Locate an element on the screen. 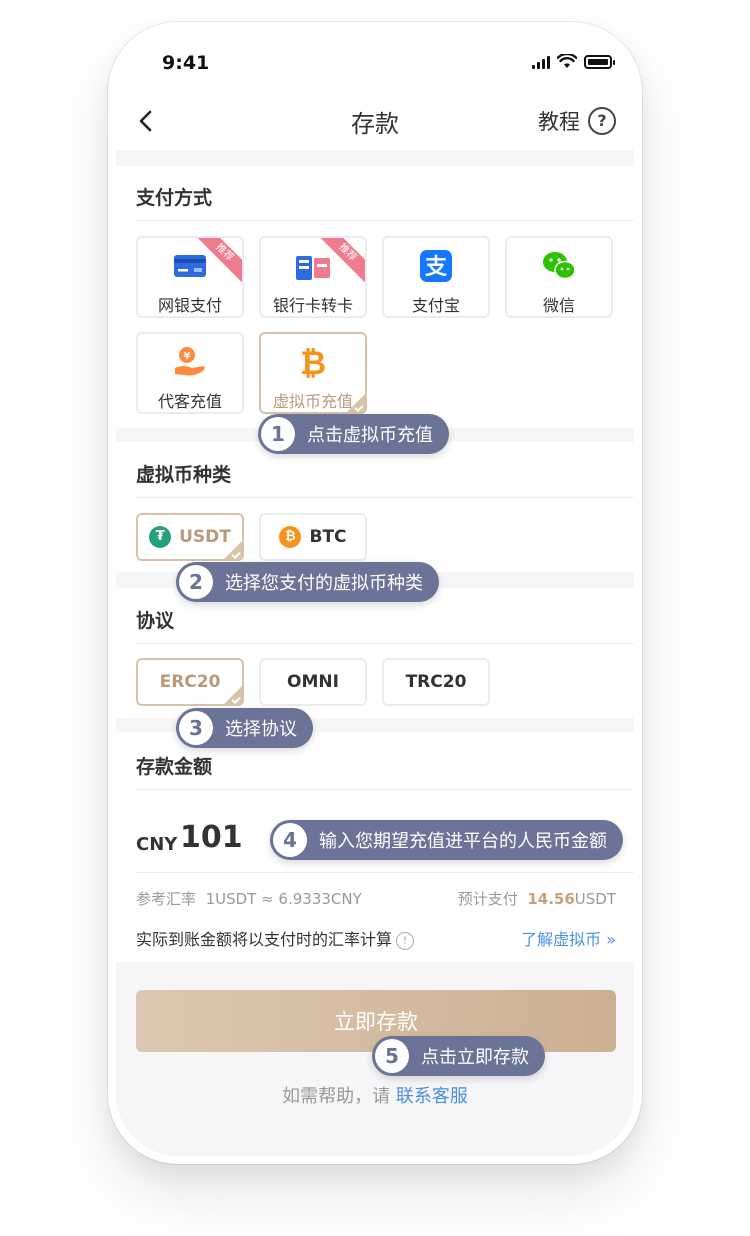  payment-method-crypto: ₿ 虚拟币充值 is located at coordinates (313, 373).